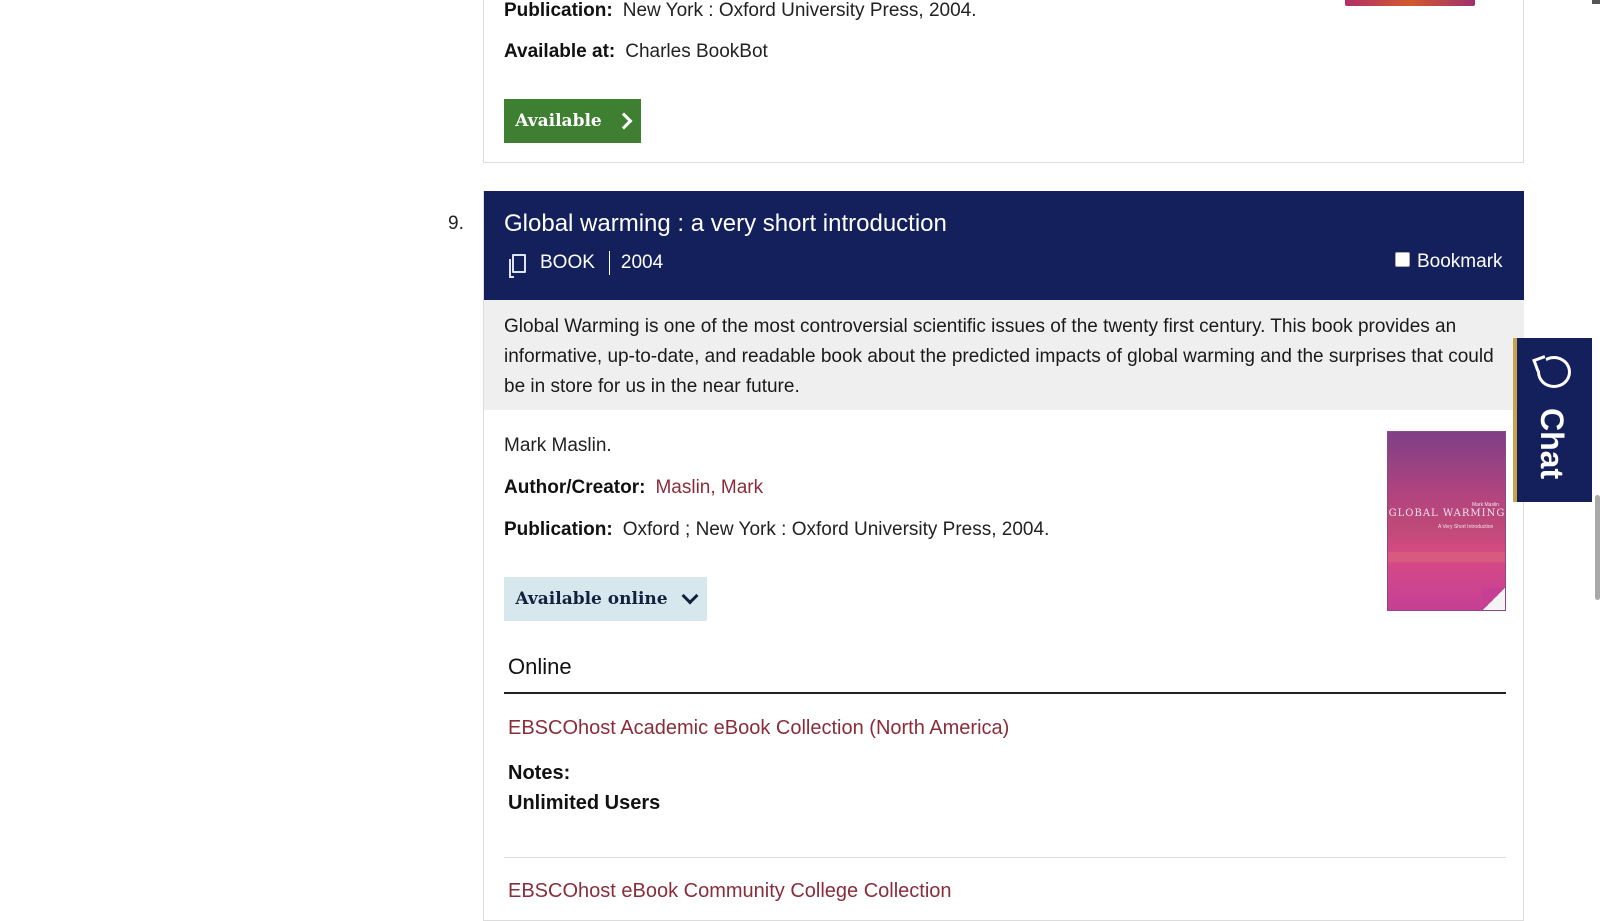 The width and height of the screenshot is (1600, 921). I want to click on link-divider, so click(1005, 857).